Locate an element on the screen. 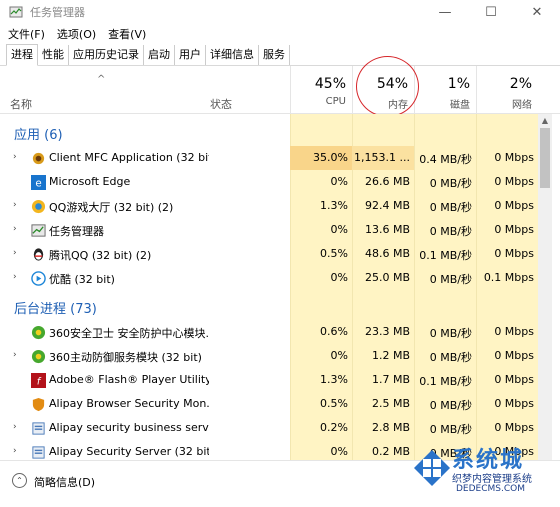 This screenshot has height=507, width=560. group-background: 后台进程 (73) is located at coordinates (269, 306).